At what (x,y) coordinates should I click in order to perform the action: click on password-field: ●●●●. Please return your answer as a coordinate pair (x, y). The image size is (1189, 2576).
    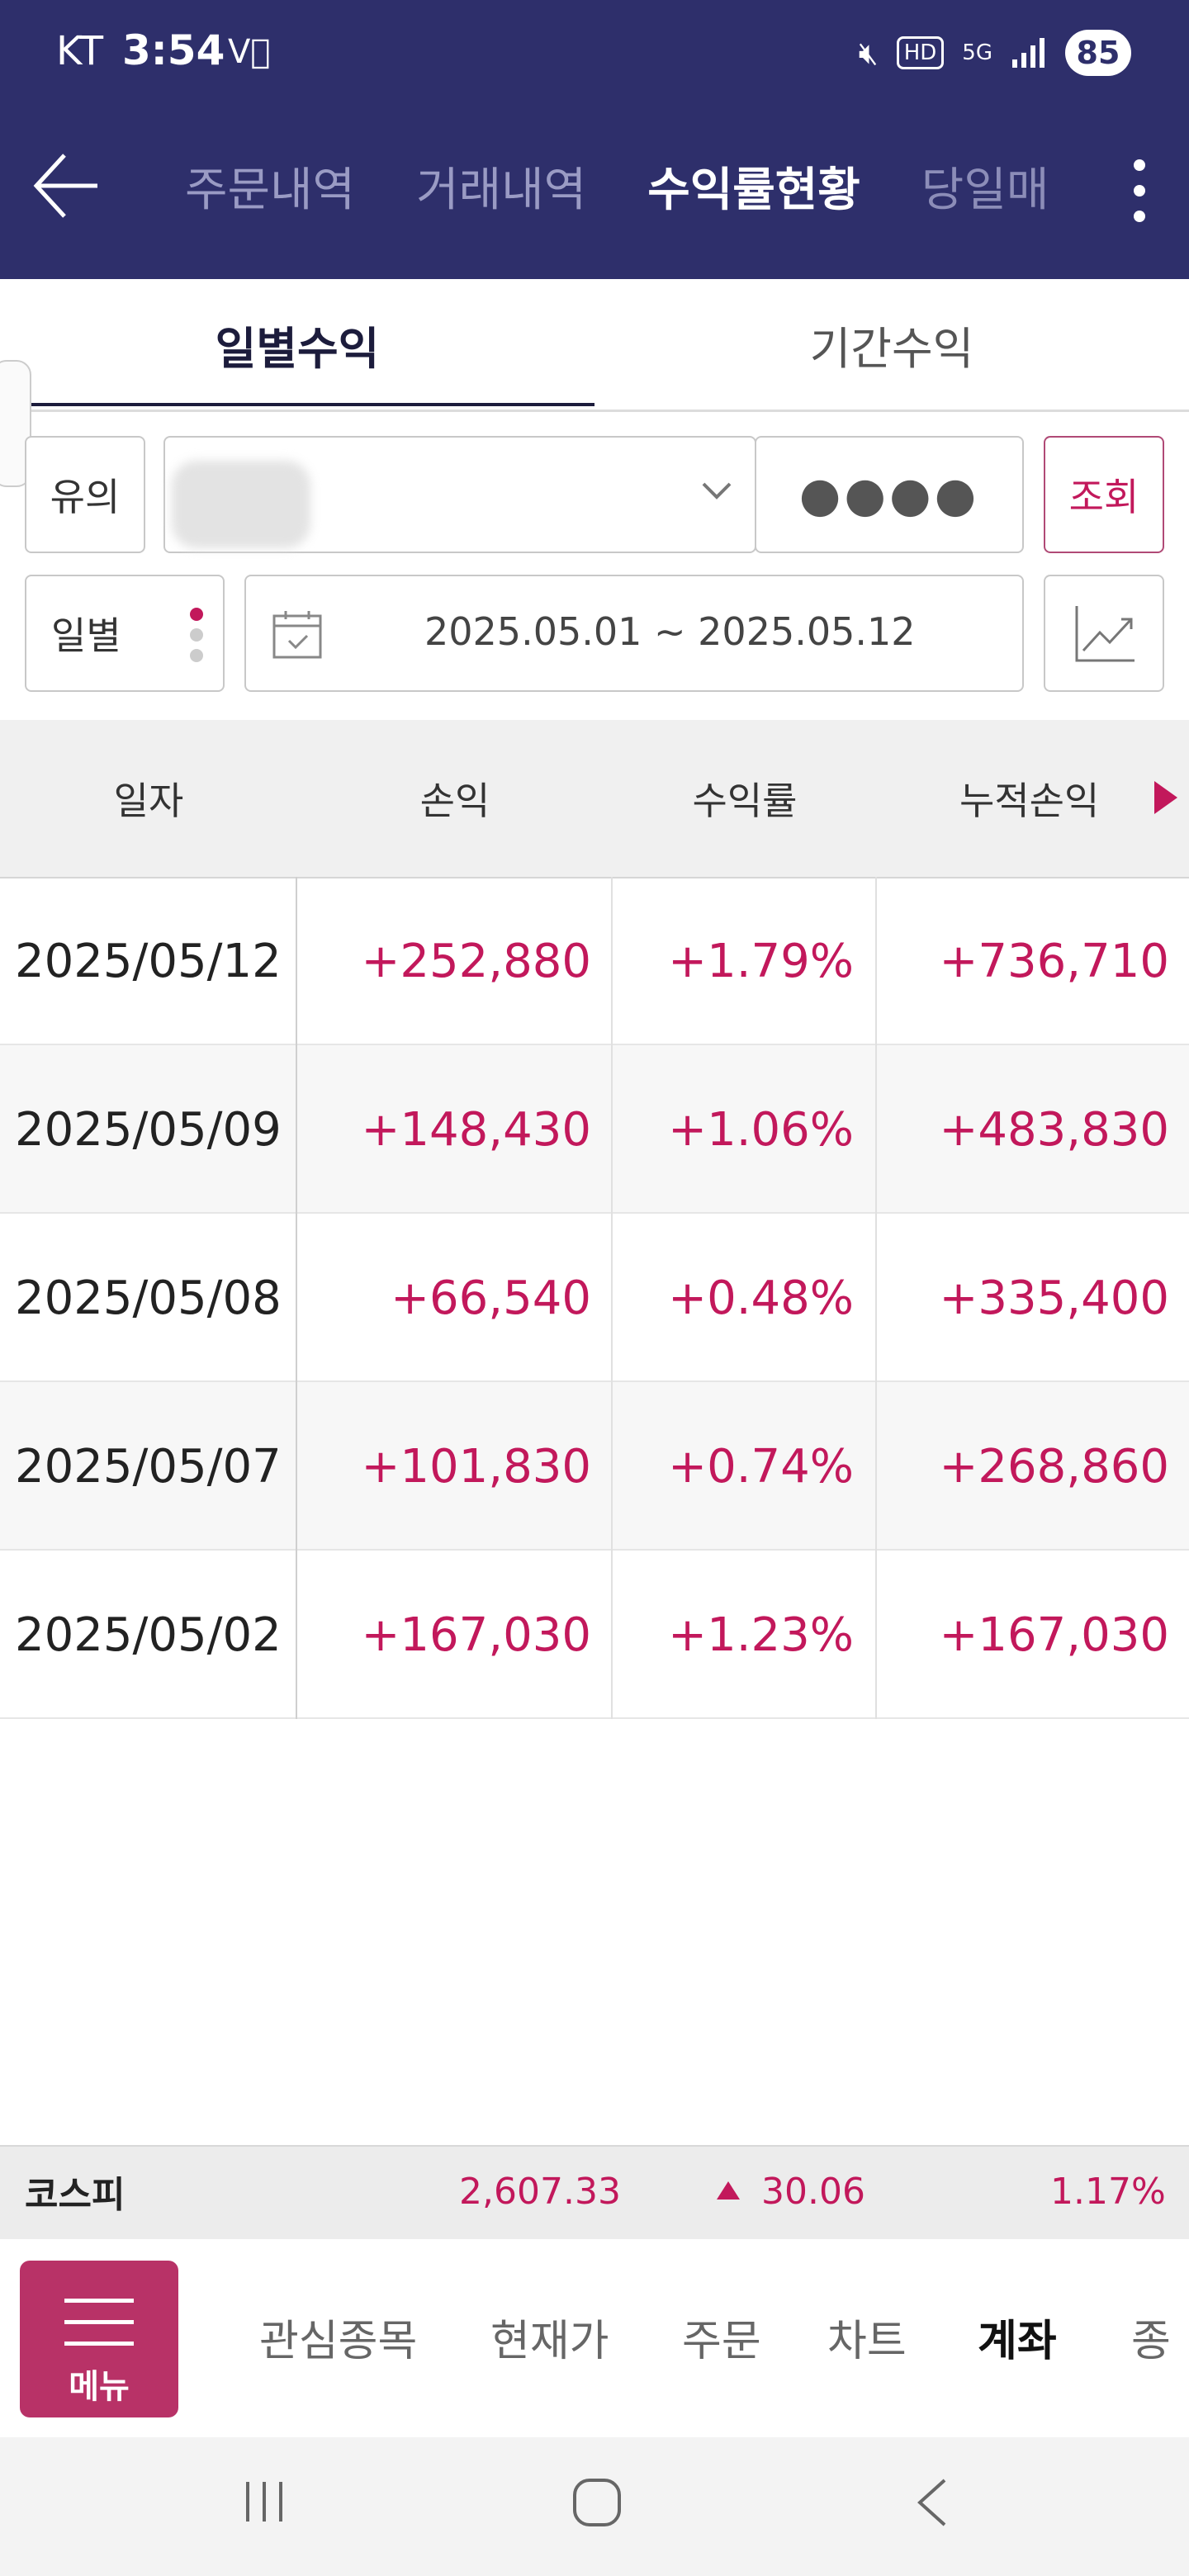
    Looking at the image, I should click on (889, 494).